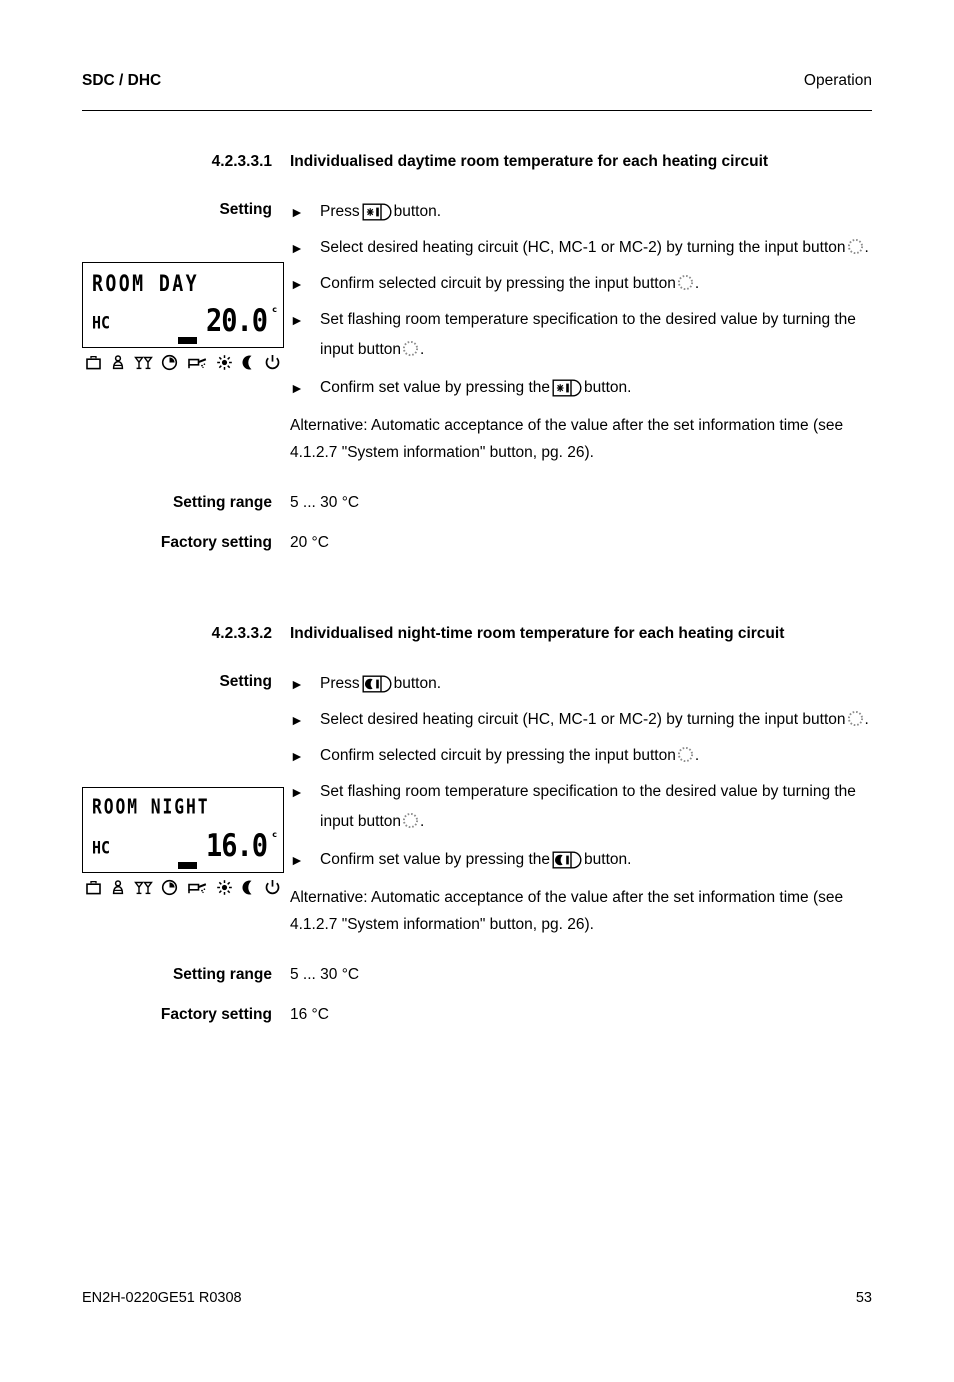 The height and width of the screenshot is (1382, 954). What do you see at coordinates (236, 846) in the screenshot?
I see `lcd-temperature-value: 16.0` at bounding box center [236, 846].